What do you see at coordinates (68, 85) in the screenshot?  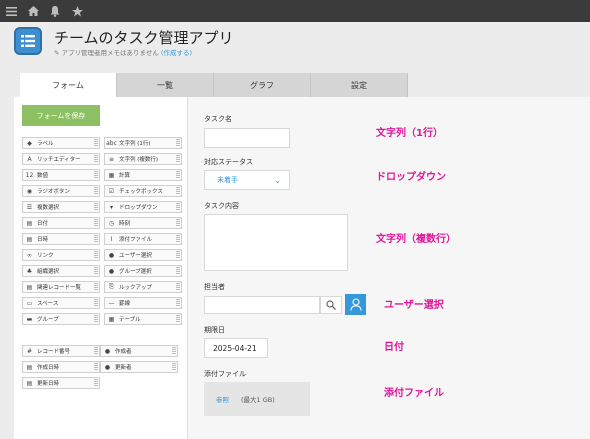 I see `tab-form: フォーム` at bounding box center [68, 85].